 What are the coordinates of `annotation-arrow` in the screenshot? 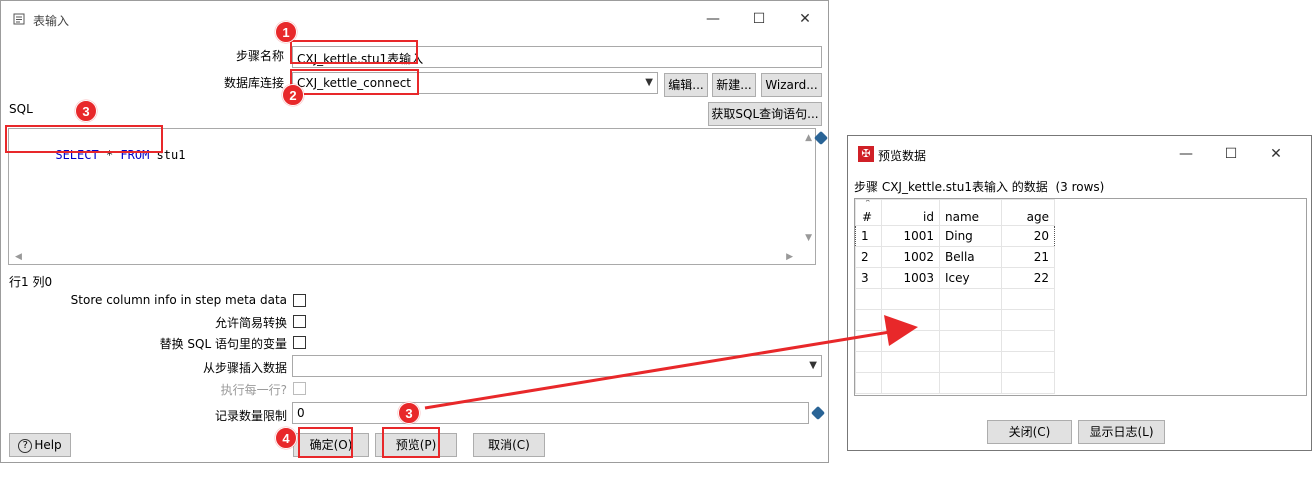 It's located at (671, 362).